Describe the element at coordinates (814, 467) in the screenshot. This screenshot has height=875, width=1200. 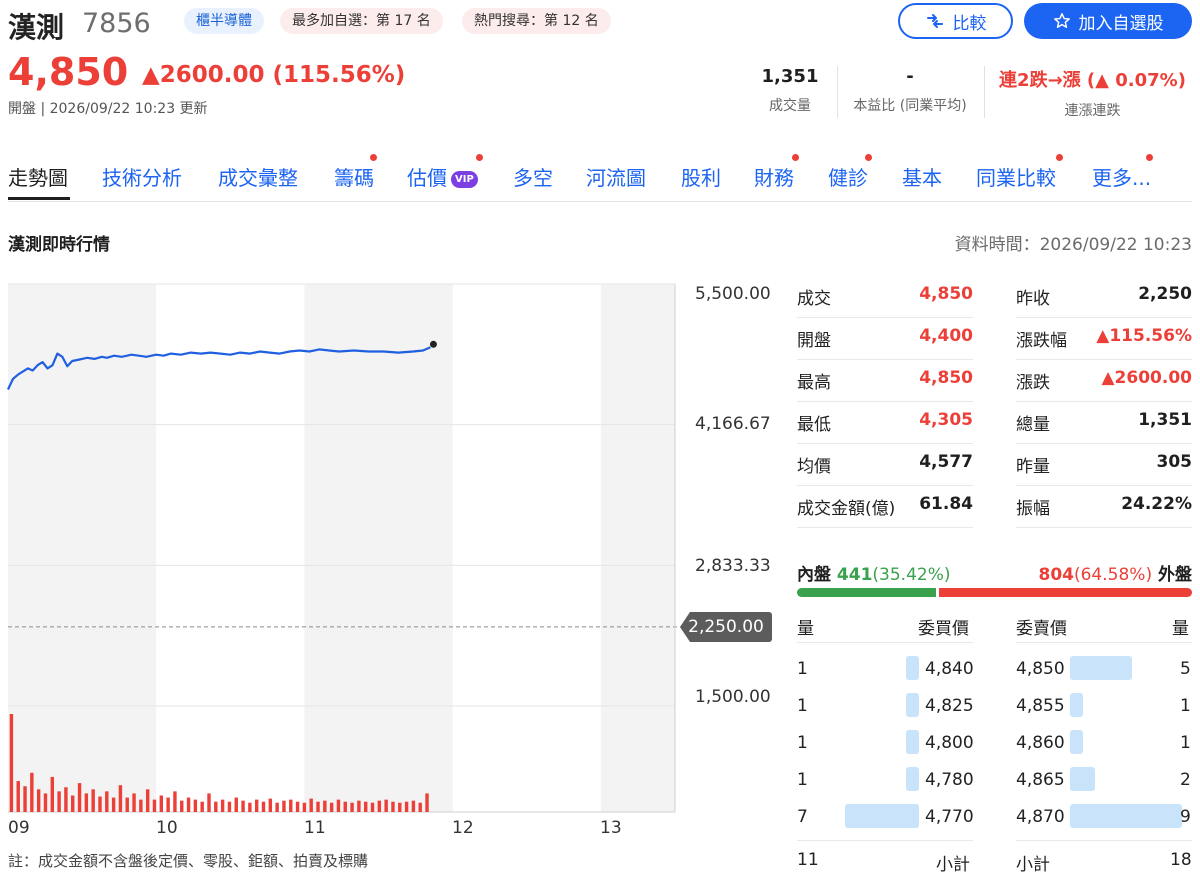
I see `quote-label: 均價` at that location.